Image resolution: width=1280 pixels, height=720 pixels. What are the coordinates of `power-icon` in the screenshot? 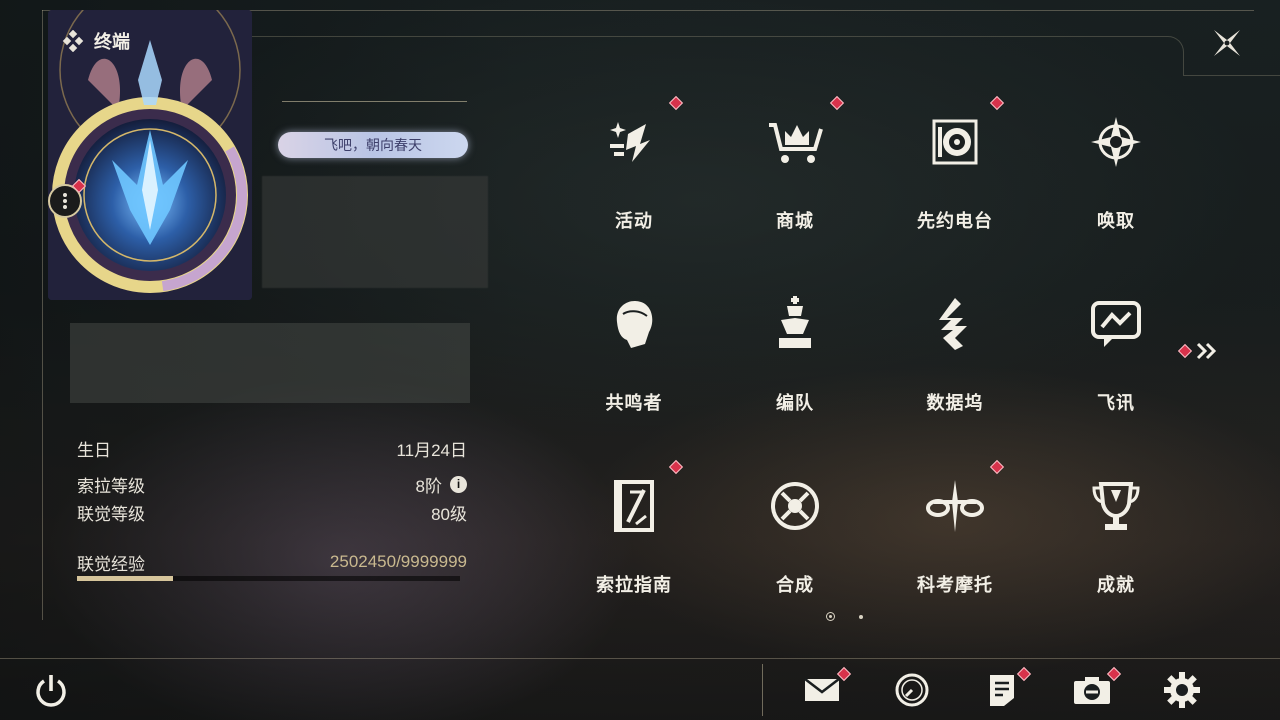 It's located at (51, 691).